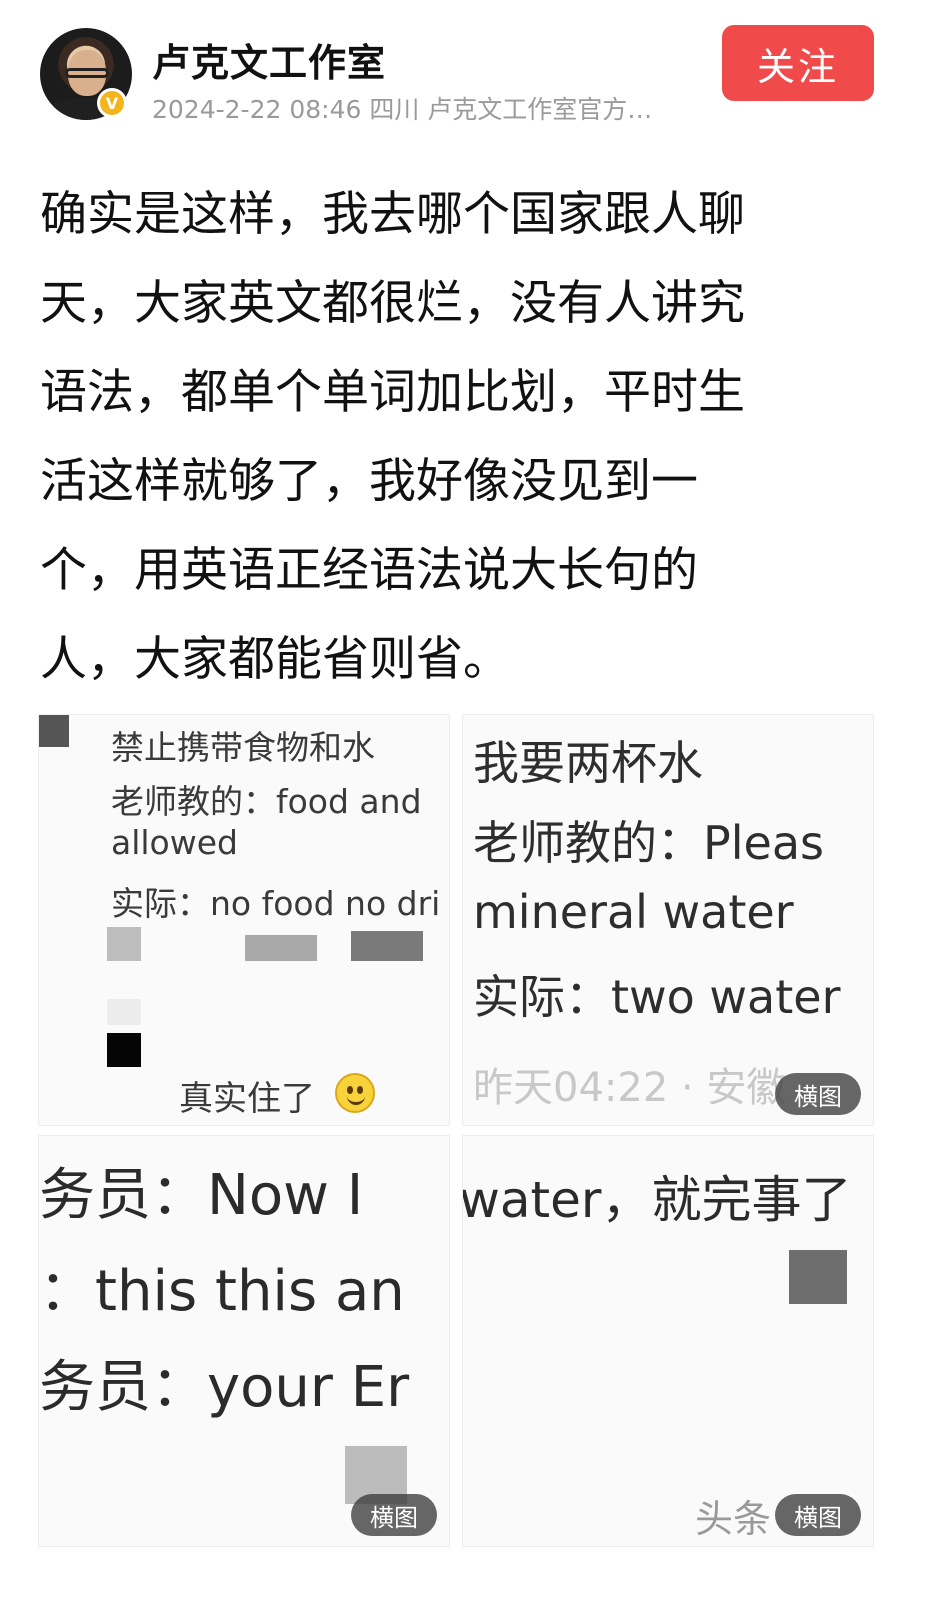 Image resolution: width=942 pixels, height=1621 pixels. I want to click on post-line: 活这样就够了，我好像没见到一, so click(369, 481).